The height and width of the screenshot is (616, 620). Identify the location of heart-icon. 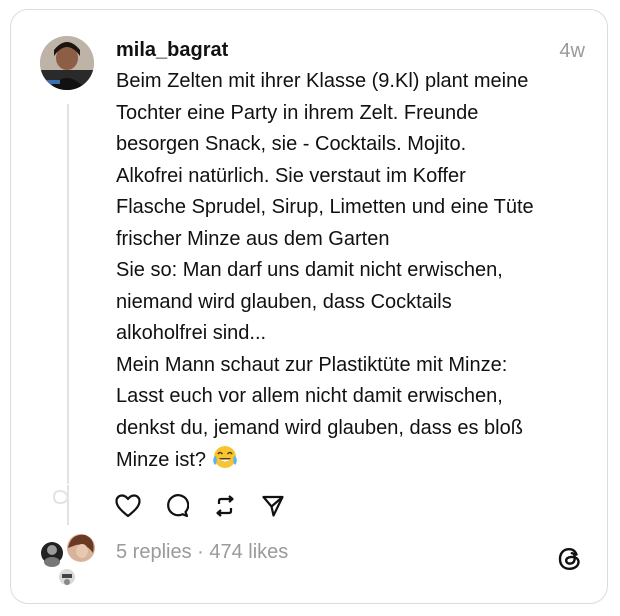
(128, 506).